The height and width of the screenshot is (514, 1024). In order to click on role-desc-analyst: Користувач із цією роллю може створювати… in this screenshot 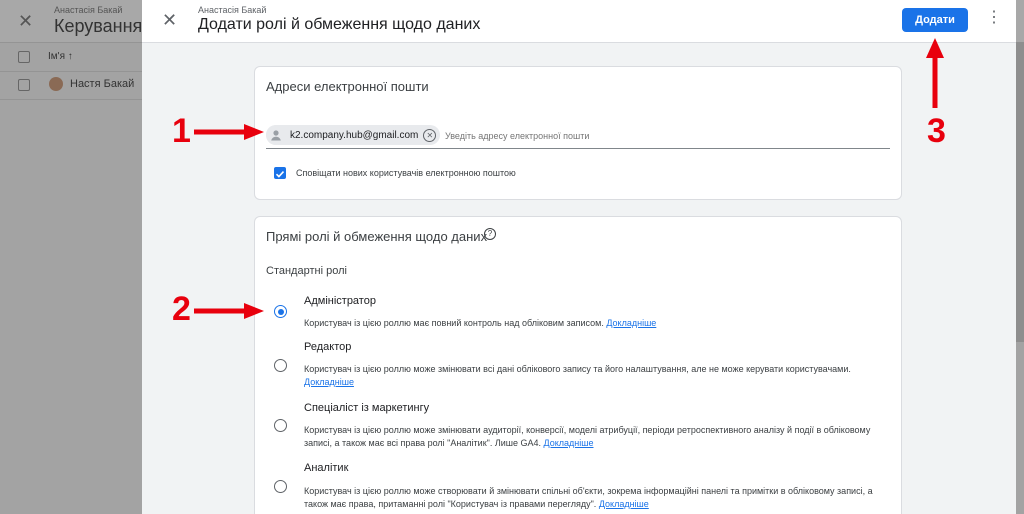, I will do `click(599, 498)`.